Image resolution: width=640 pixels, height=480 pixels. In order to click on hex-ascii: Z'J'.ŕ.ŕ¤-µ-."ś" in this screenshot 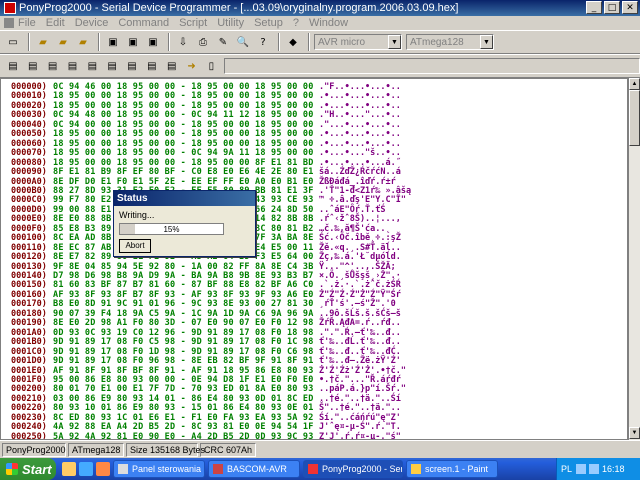, I will do `click(360, 435)`.